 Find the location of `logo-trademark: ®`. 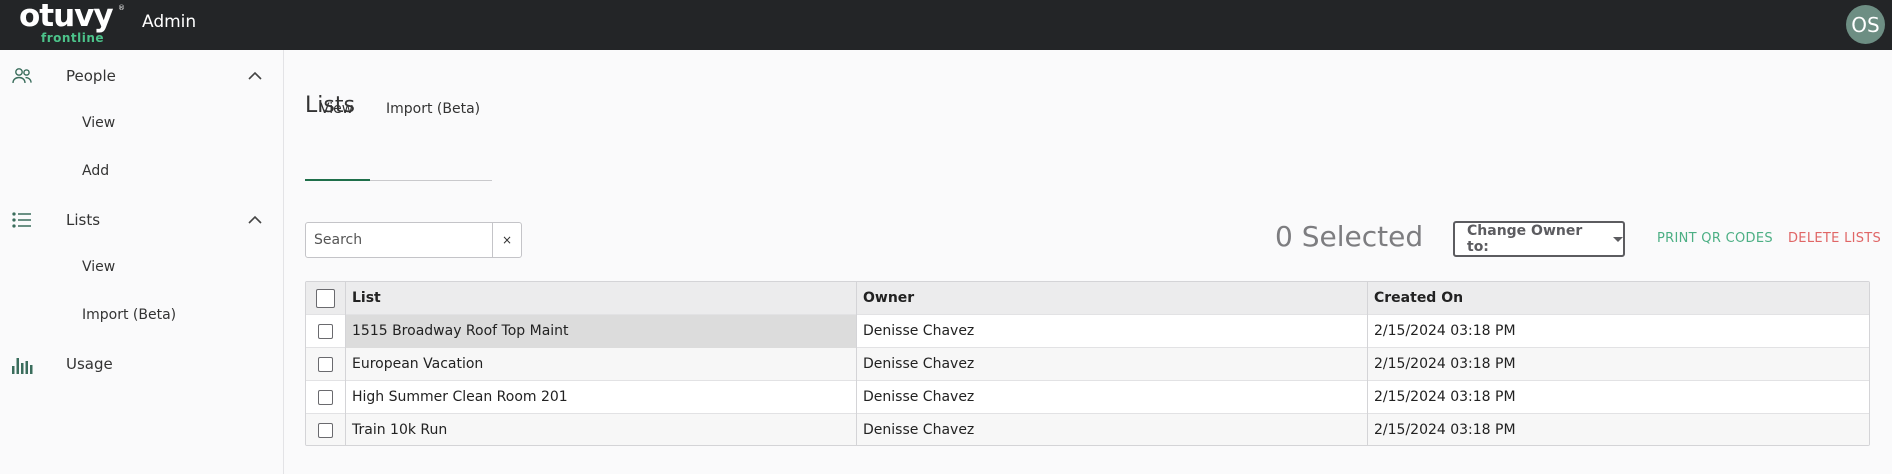

logo-trademark: ® is located at coordinates (121, 8).